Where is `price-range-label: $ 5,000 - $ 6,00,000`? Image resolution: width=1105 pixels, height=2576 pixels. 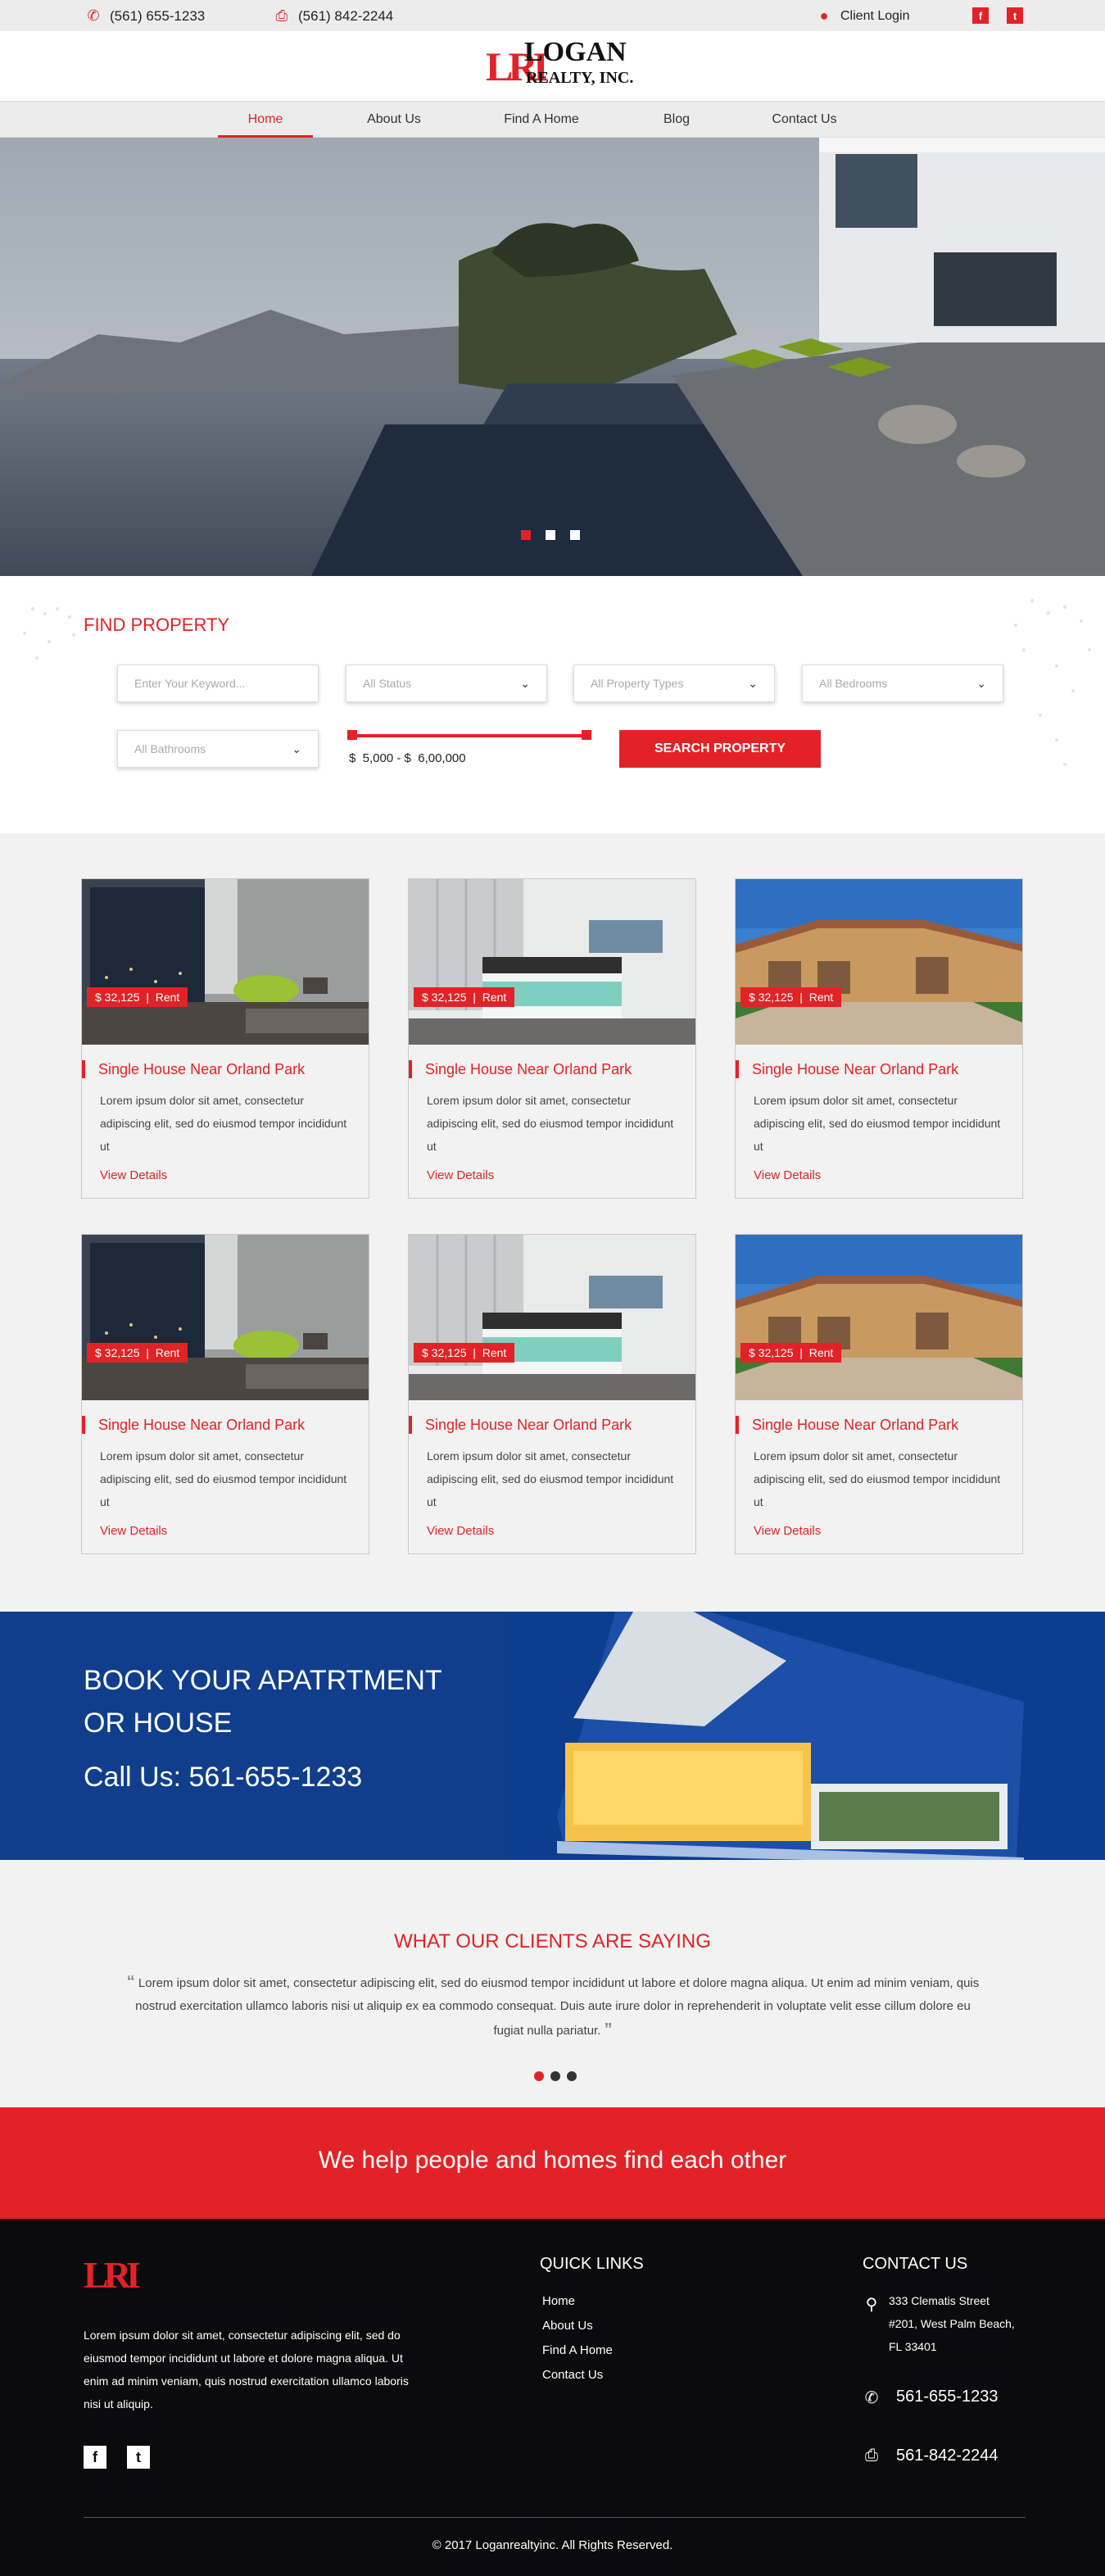
price-range-label: $ 5,000 - $ 6,00,000 is located at coordinates (408, 758).